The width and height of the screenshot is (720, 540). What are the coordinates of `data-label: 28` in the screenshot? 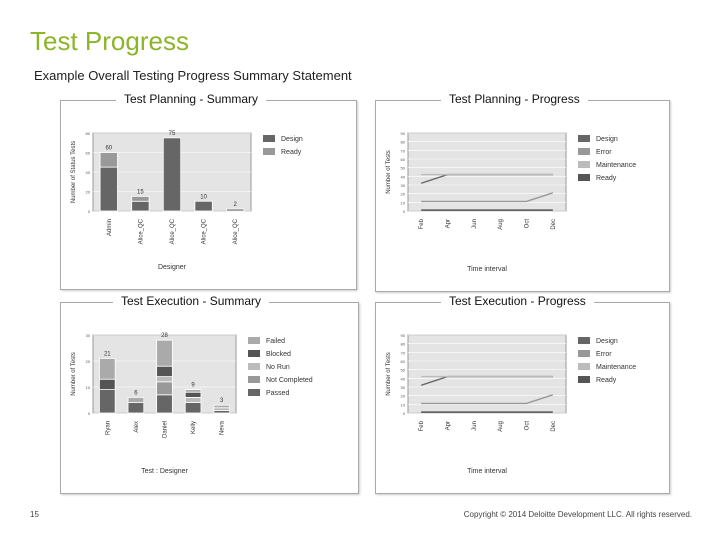 It's located at (164, 336).